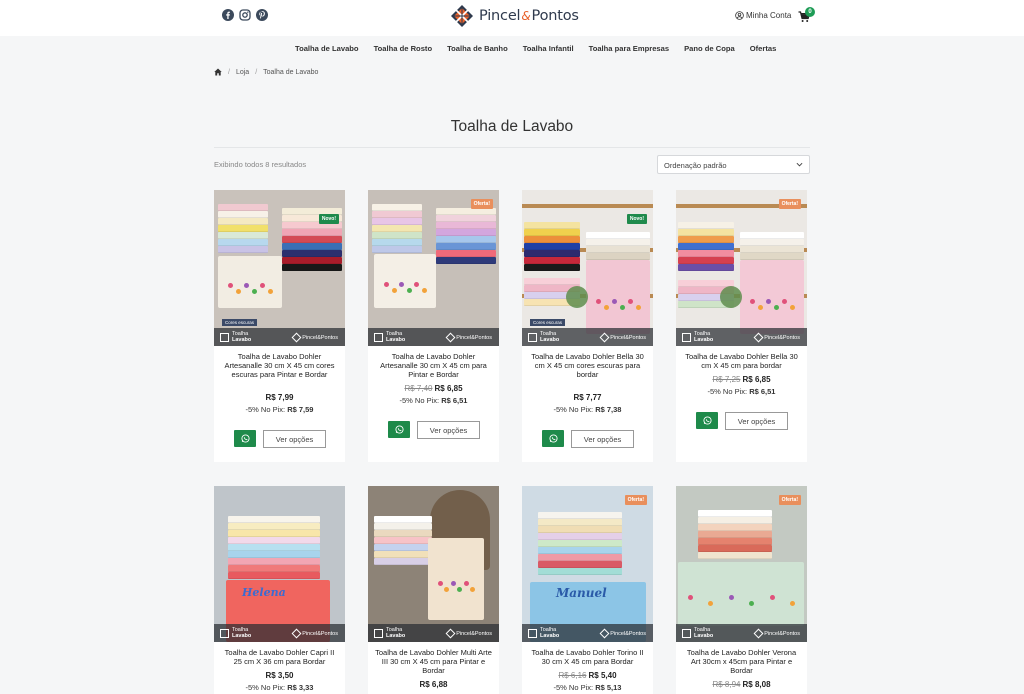 The image size is (1024, 694). I want to click on current-price: R$ 6,85, so click(448, 388).